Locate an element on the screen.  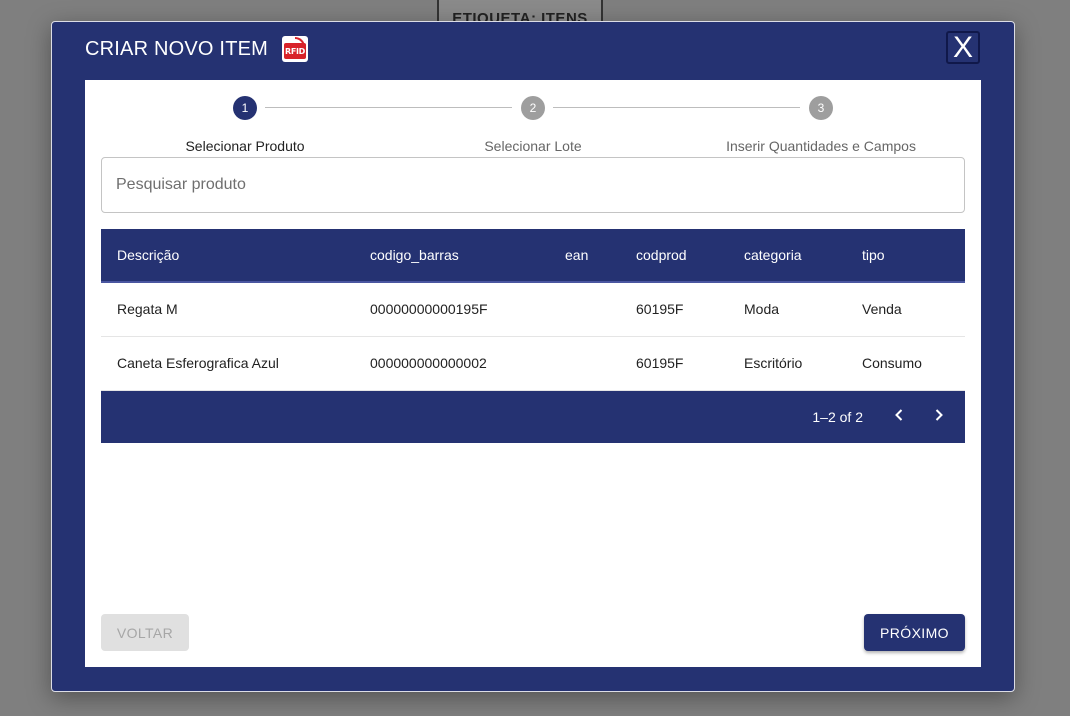
step-3-label: Inserir Quantidades e Campos is located at coordinates (821, 146).